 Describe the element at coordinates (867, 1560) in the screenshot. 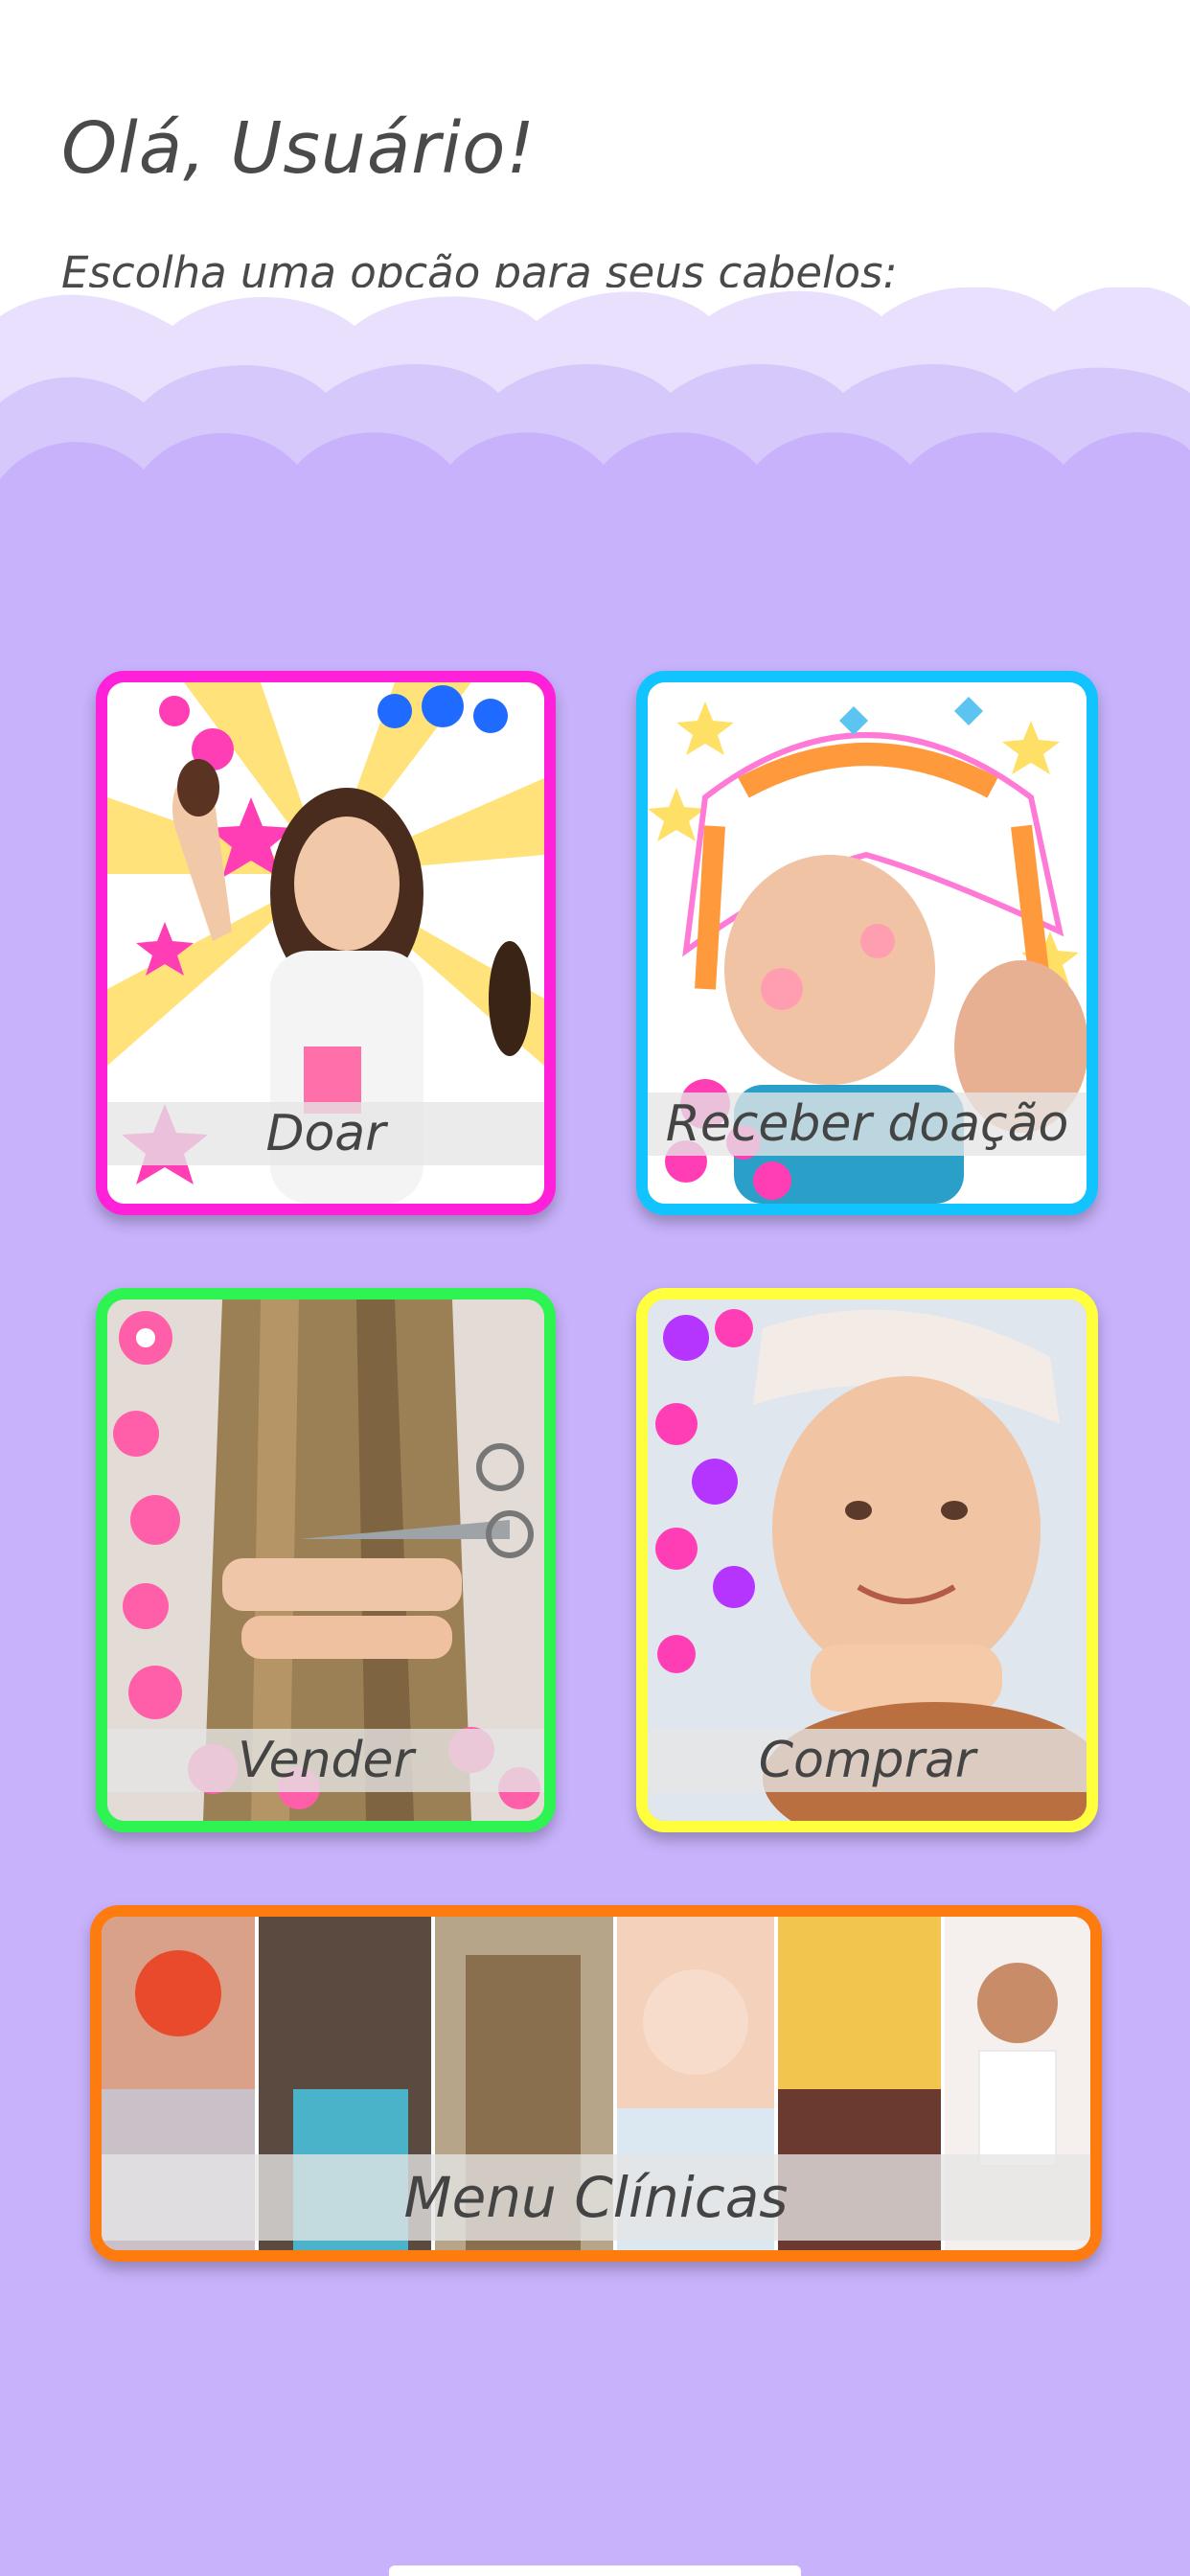

I see `buy-card: Comprar` at that location.